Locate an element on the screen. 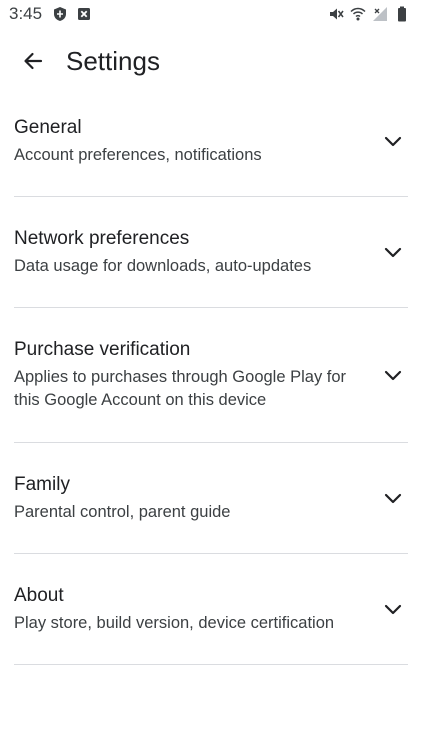 This screenshot has width=422, height=750. settings-item-title: About is located at coordinates (39, 595).